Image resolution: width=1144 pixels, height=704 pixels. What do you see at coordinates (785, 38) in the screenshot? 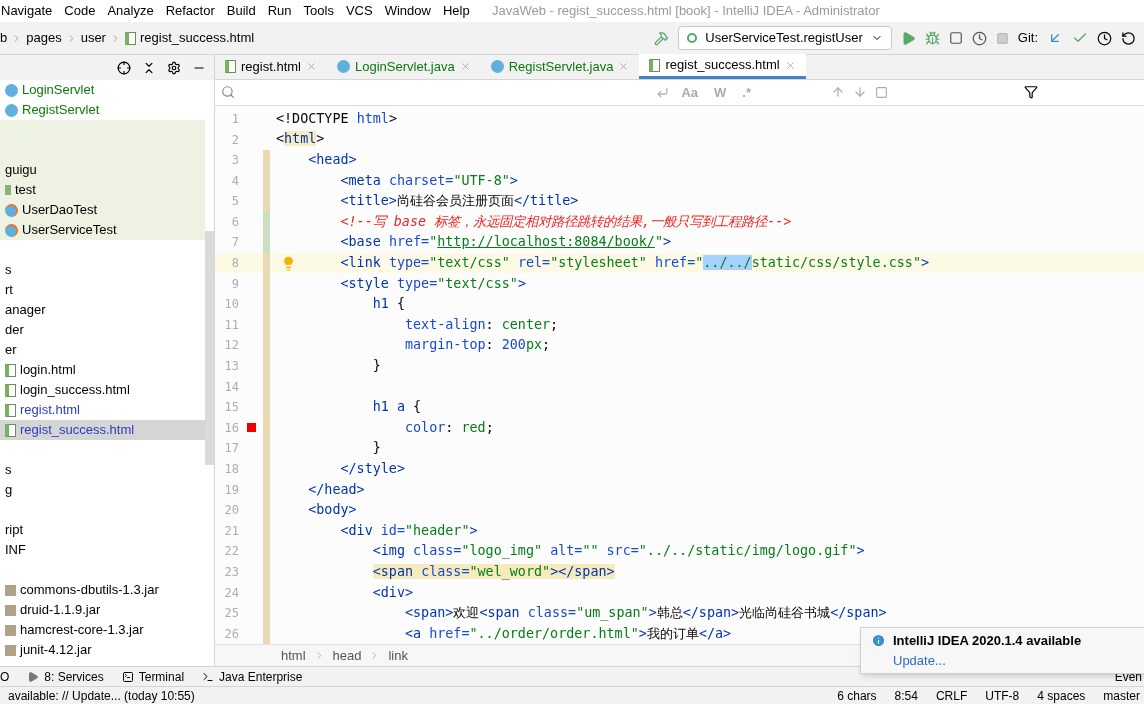
I see `run-config-dropdown: UserServiceTest.registUser` at bounding box center [785, 38].